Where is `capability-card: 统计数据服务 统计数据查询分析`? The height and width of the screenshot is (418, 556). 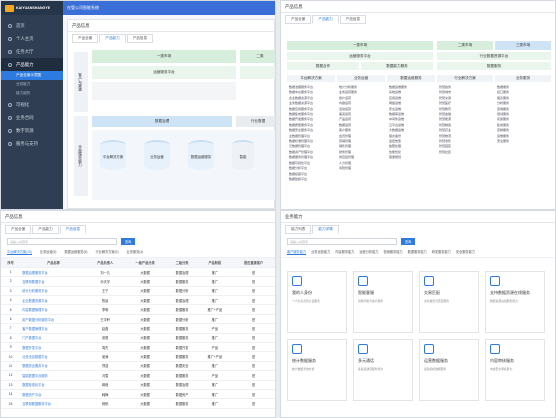
capability-card: 统计数据服务 统计数据查询分析 is located at coordinates (317, 370).